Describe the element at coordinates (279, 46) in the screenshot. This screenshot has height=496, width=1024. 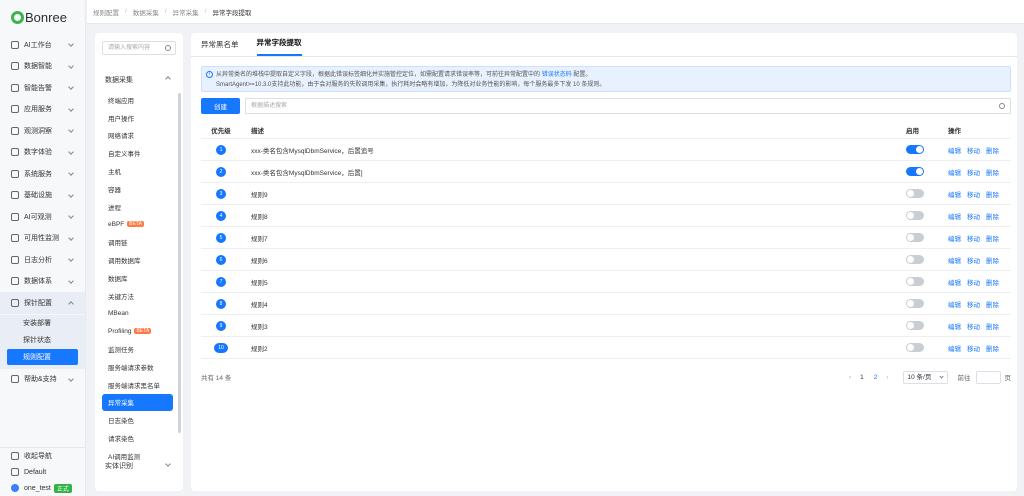
I see `tab-1: 异常字段提取` at that location.